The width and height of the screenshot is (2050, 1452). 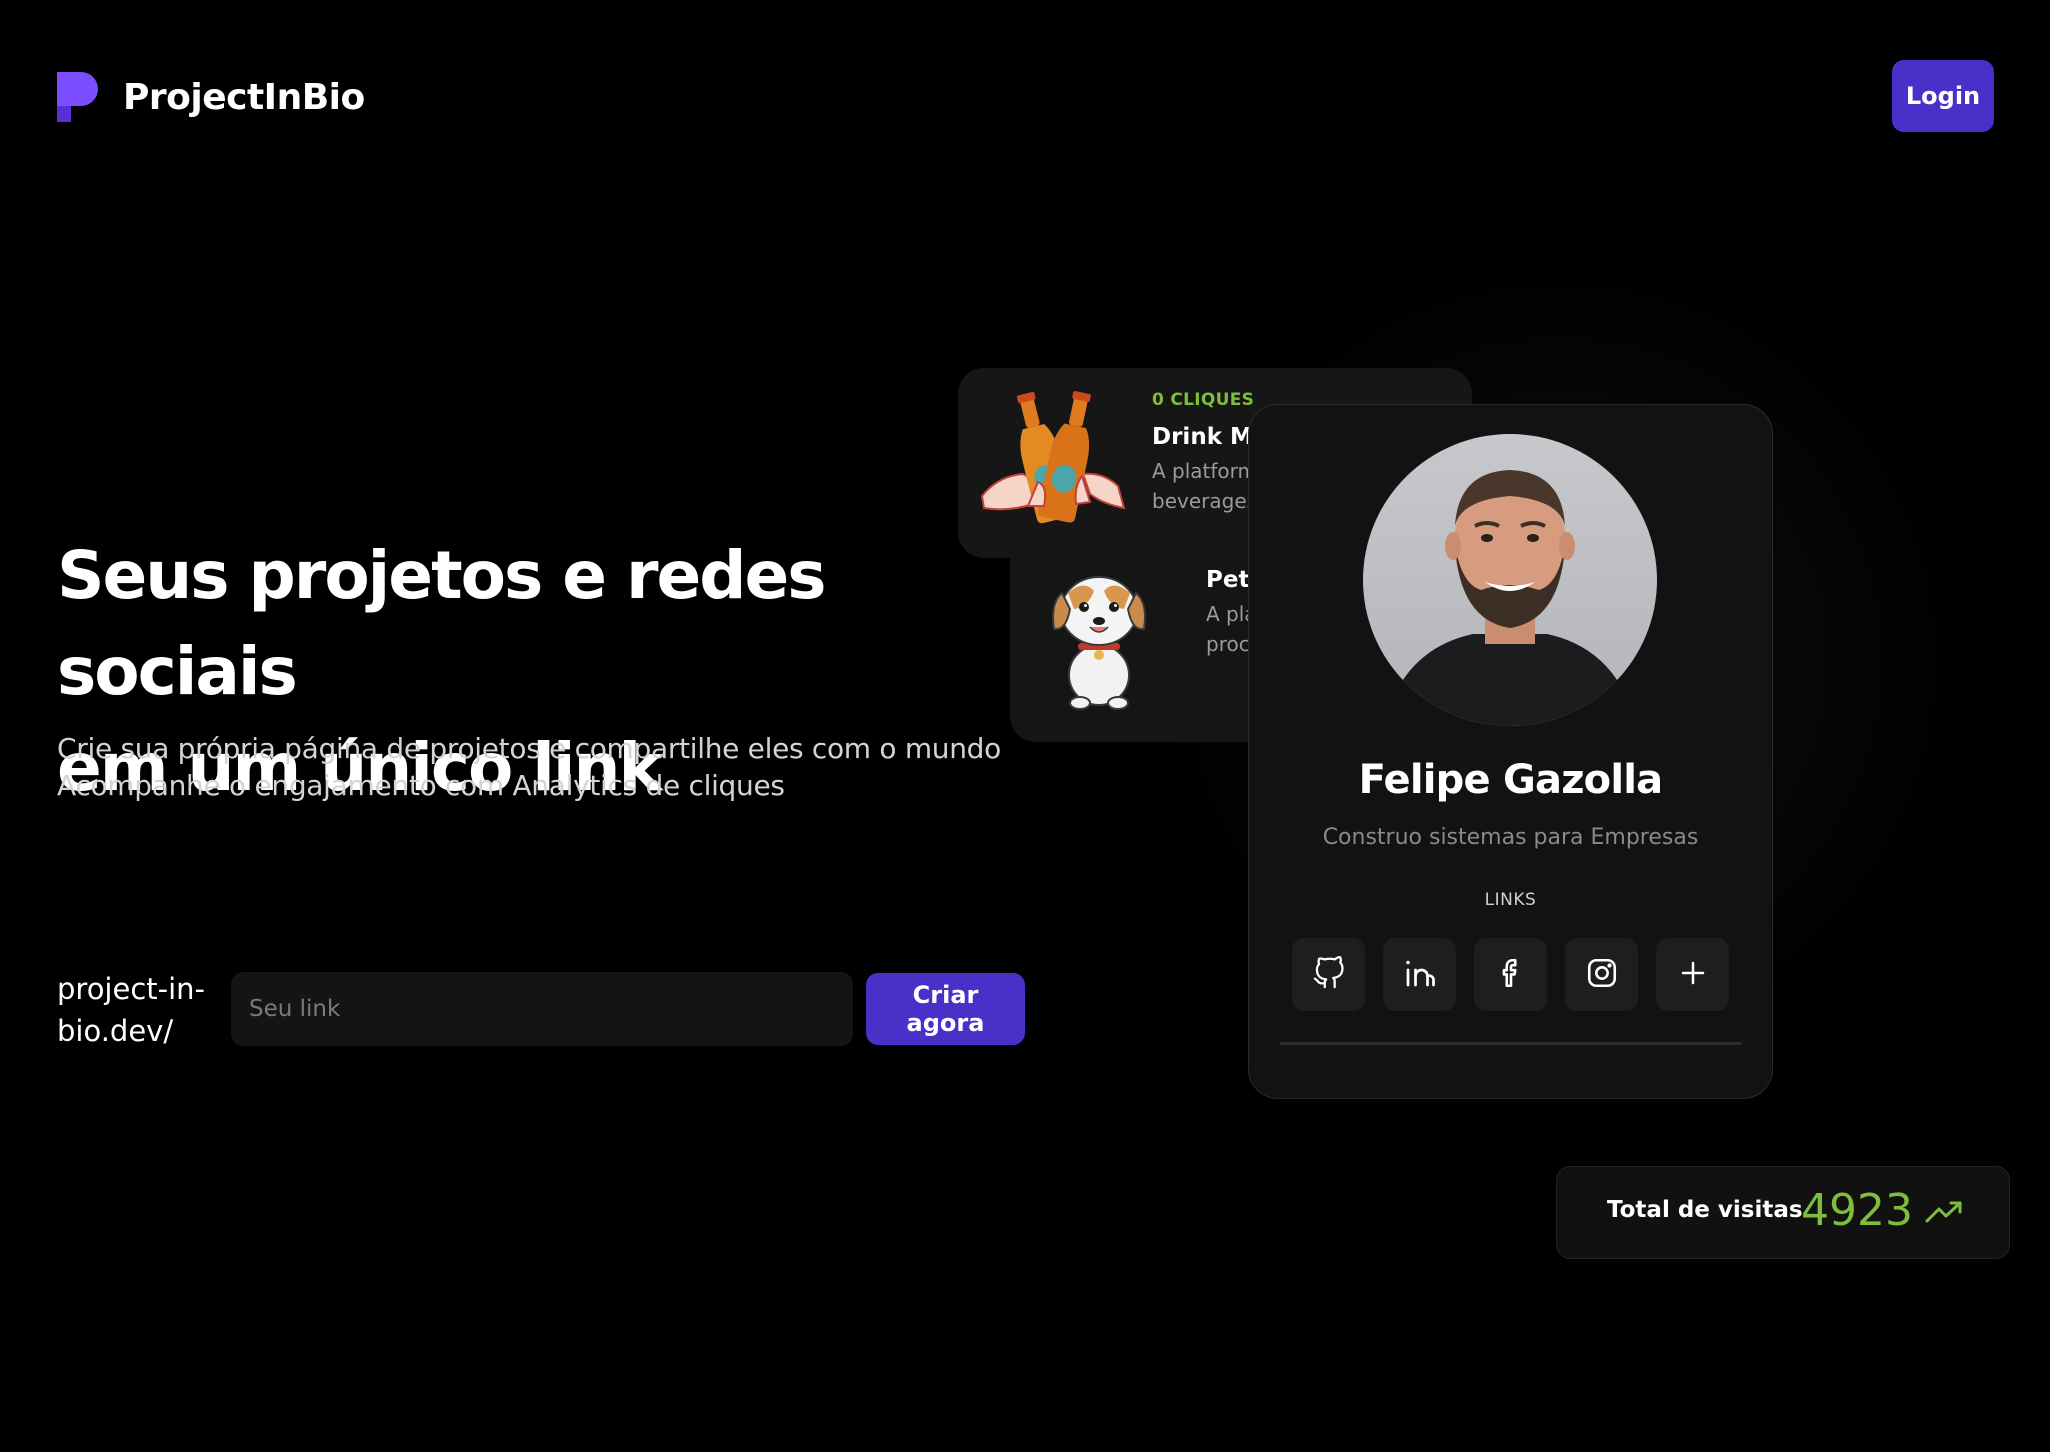 What do you see at coordinates (1705, 1210) in the screenshot?
I see `visits-label: Total de visitas` at bounding box center [1705, 1210].